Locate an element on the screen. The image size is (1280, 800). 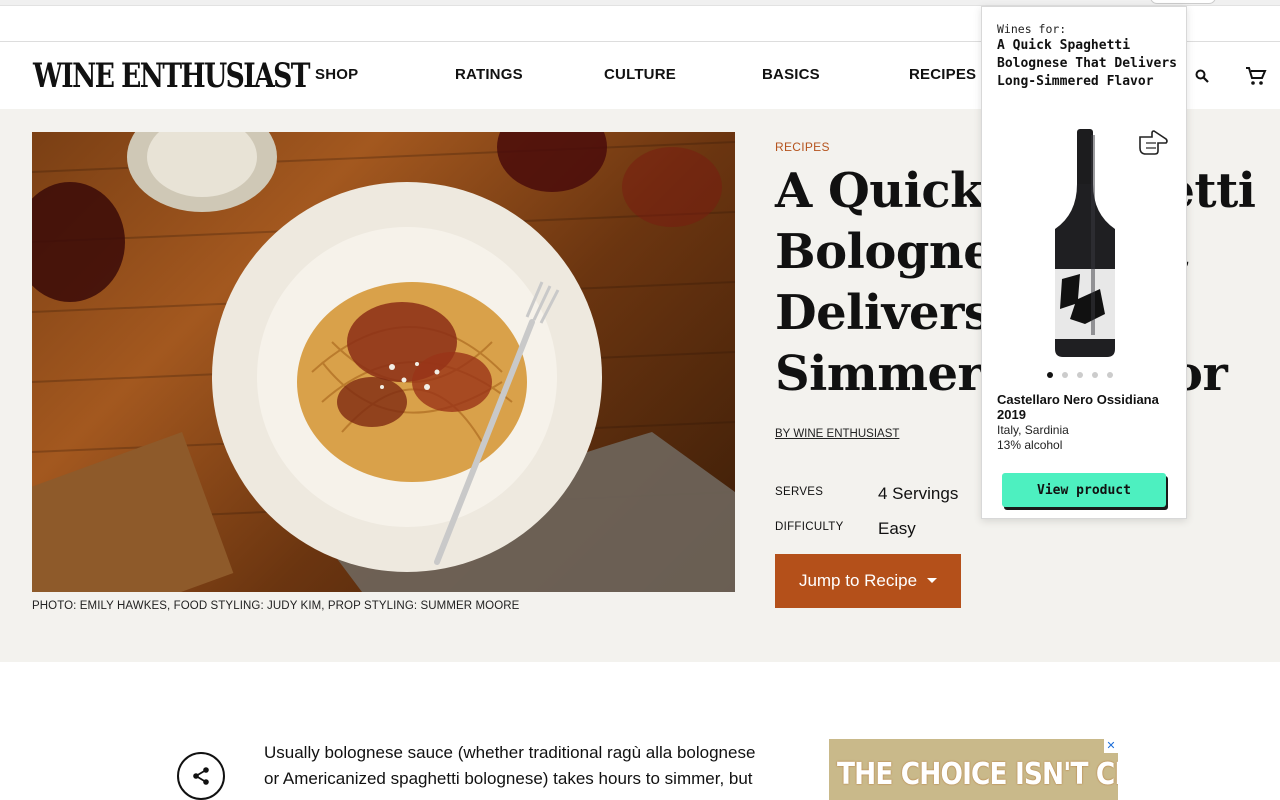
ad-close-icon: ✕ is located at coordinates (1111, 746).